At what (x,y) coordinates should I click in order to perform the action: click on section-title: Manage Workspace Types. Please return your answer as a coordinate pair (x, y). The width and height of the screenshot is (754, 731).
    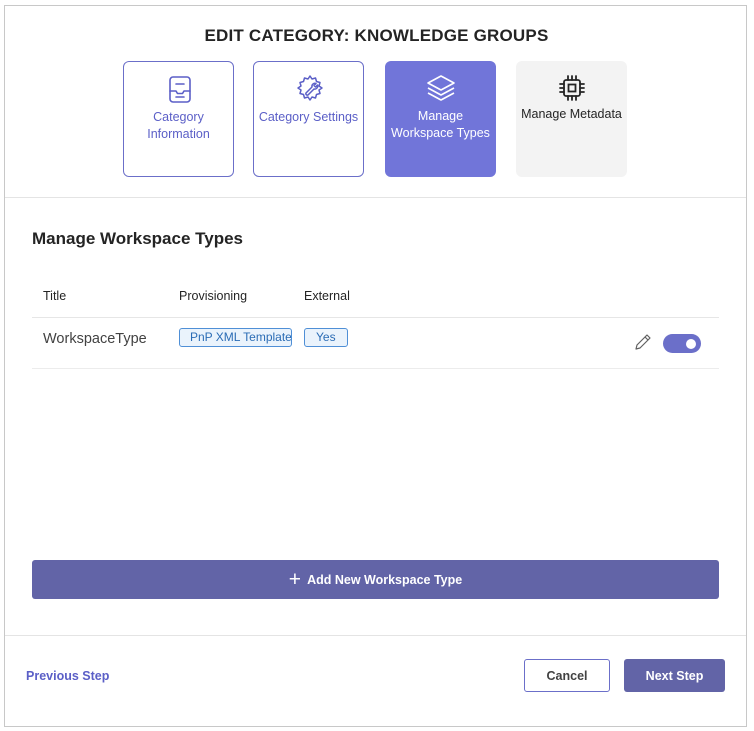
    Looking at the image, I should click on (138, 238).